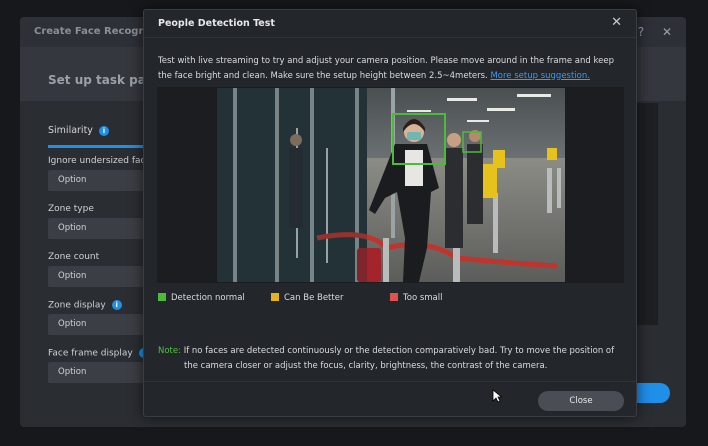 The width and height of the screenshot is (708, 446). Describe the element at coordinates (201, 298) in the screenshot. I see `legend-detection-normal: Detection normal` at that location.